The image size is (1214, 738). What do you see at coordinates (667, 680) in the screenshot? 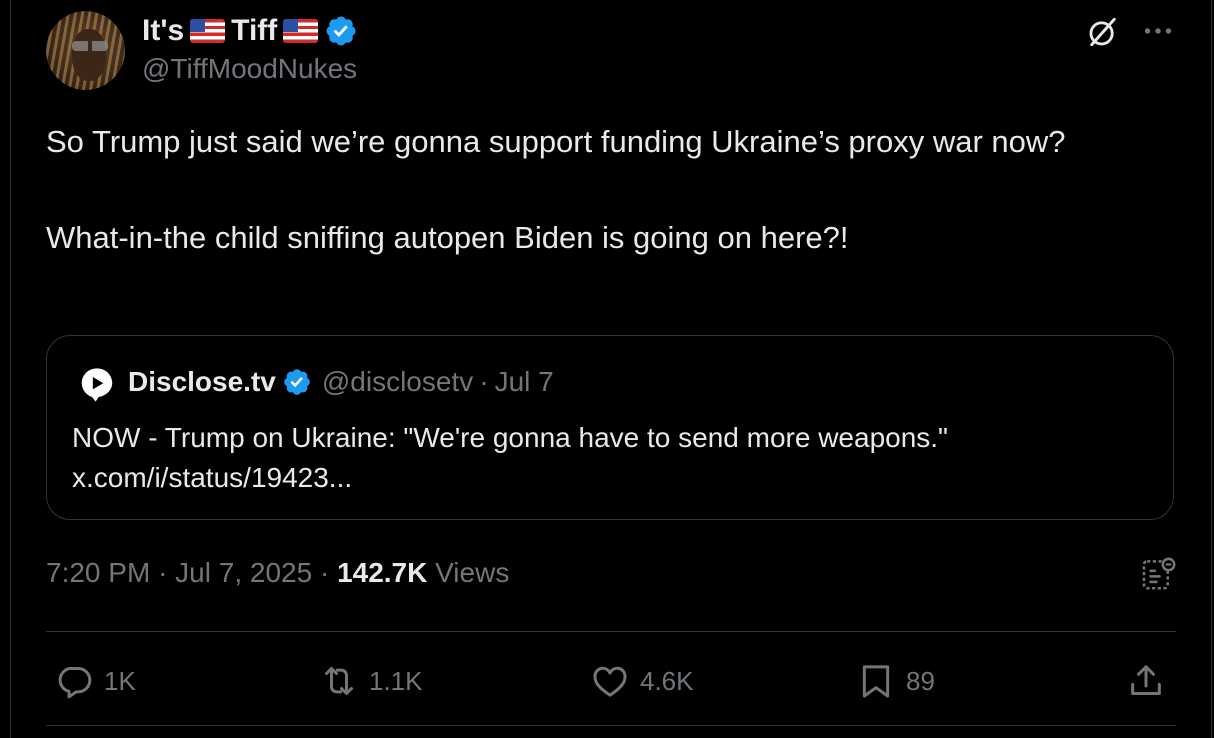
I see `like-count: 4.6K` at bounding box center [667, 680].